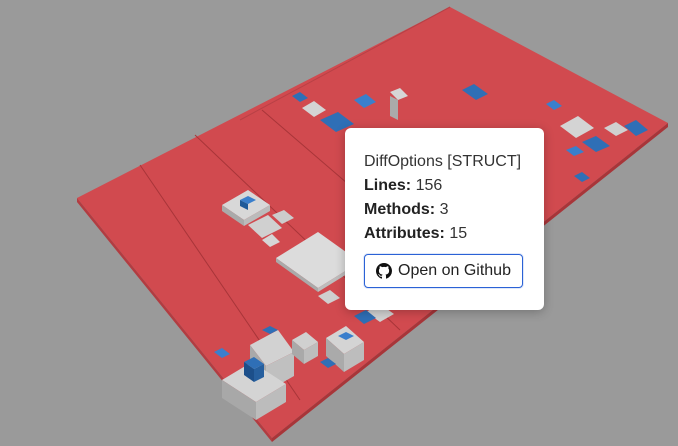  What do you see at coordinates (429, 185) in the screenshot?
I see `lines-value: 156` at bounding box center [429, 185].